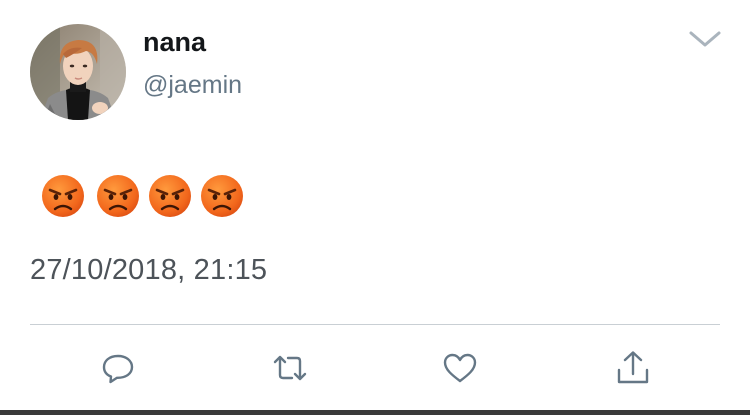  Describe the element at coordinates (174, 42) in the screenshot. I see `display-name: nana` at that location.